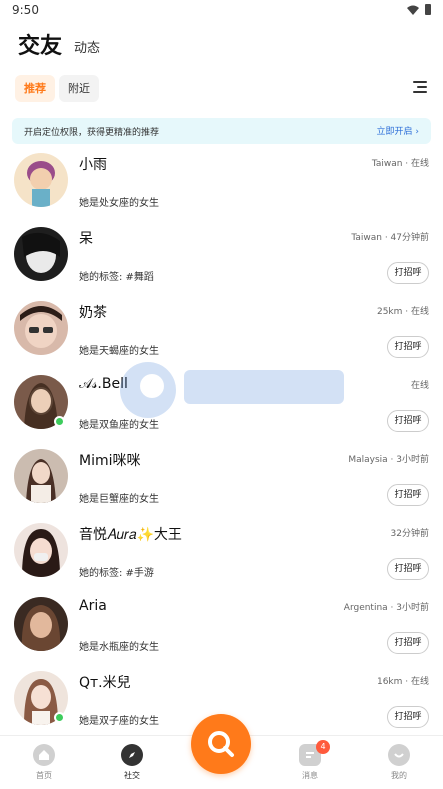  I want to click on user-meta: Argentina · 3小时前, so click(386, 608).